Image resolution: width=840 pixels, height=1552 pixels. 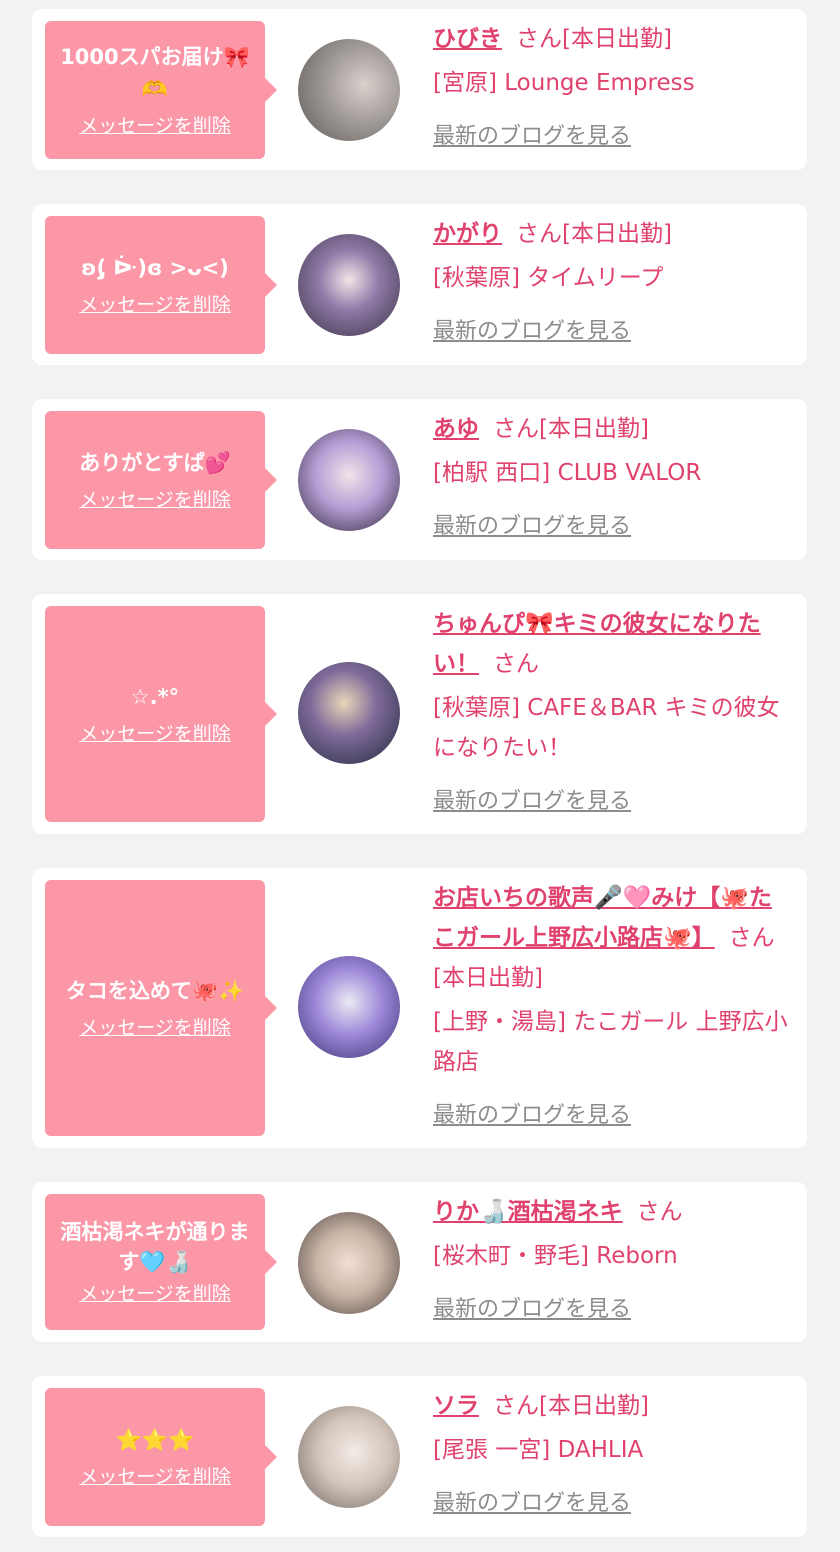 I want to click on shop-name: [秋葉原] タイムリープ, so click(x=548, y=278).